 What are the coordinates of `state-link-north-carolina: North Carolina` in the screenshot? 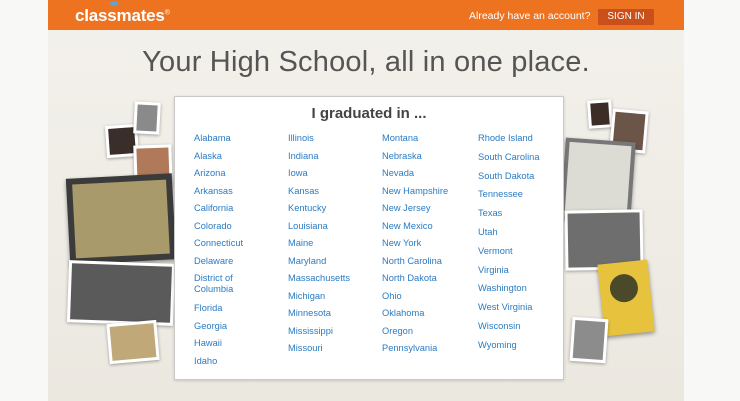 It's located at (415, 265).